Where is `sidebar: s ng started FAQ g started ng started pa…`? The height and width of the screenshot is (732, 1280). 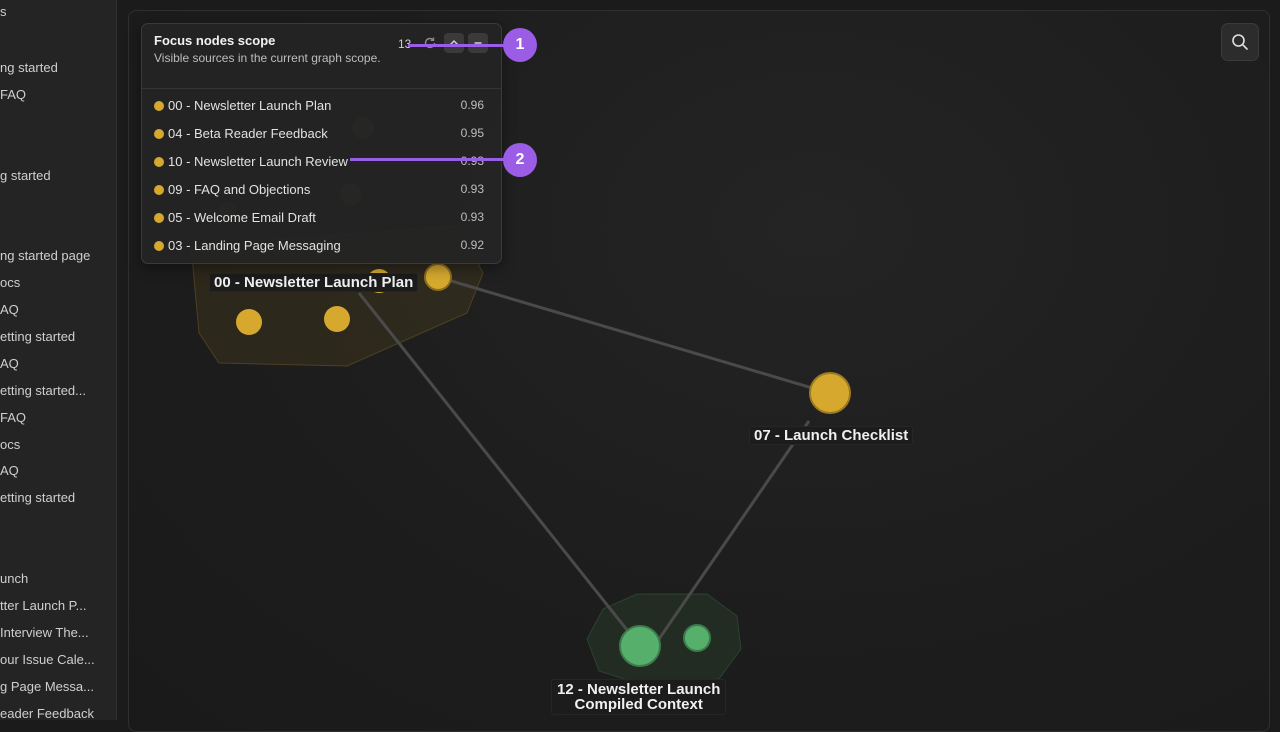
sidebar: s ng started FAQ g started ng started pa… is located at coordinates (58, 360).